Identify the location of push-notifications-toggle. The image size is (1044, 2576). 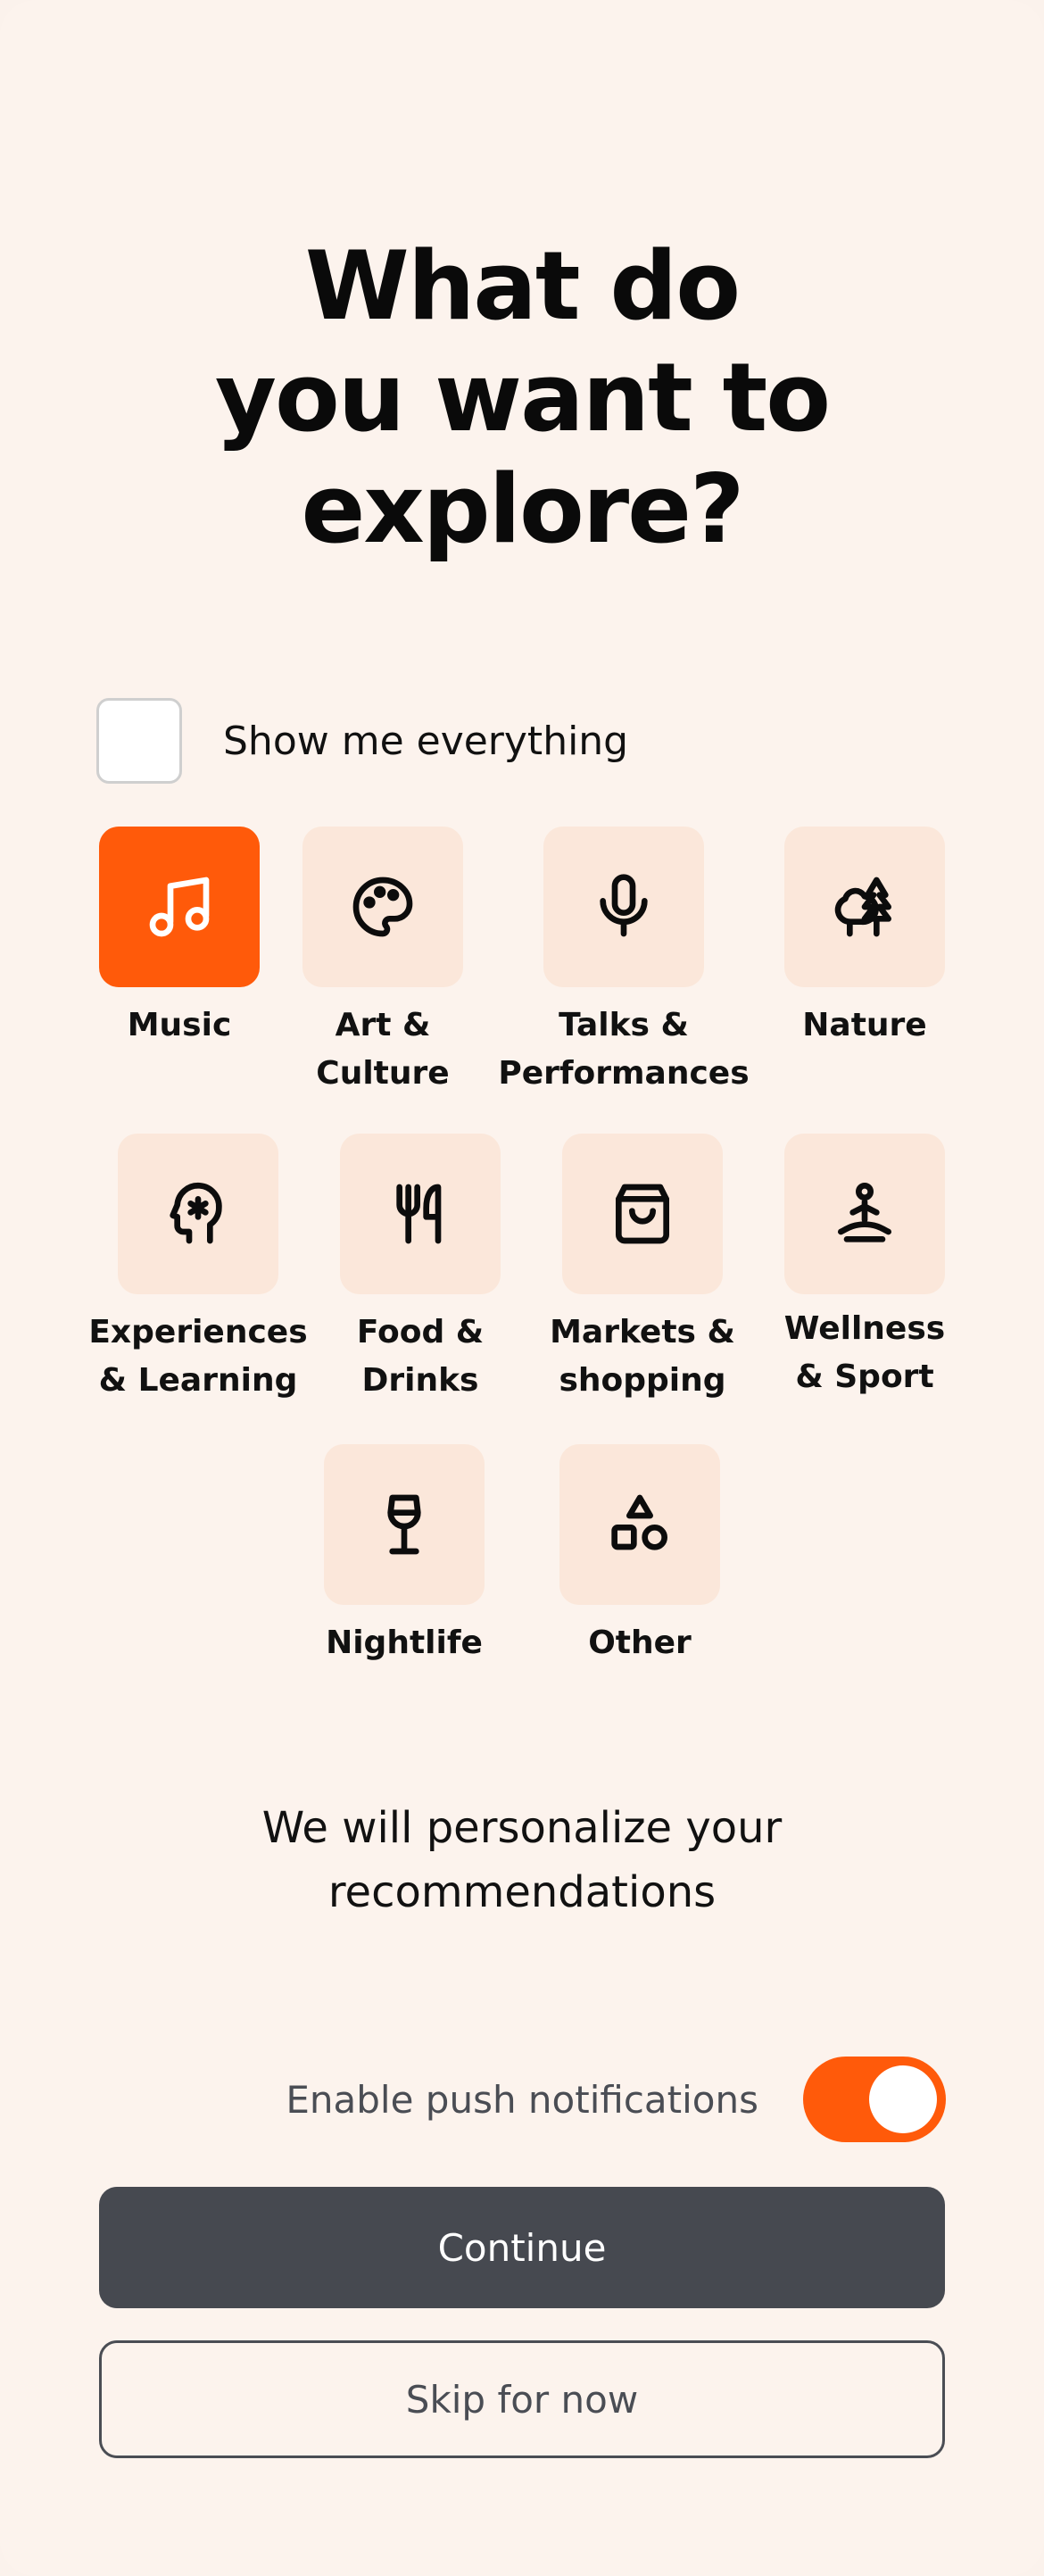
(874, 2100).